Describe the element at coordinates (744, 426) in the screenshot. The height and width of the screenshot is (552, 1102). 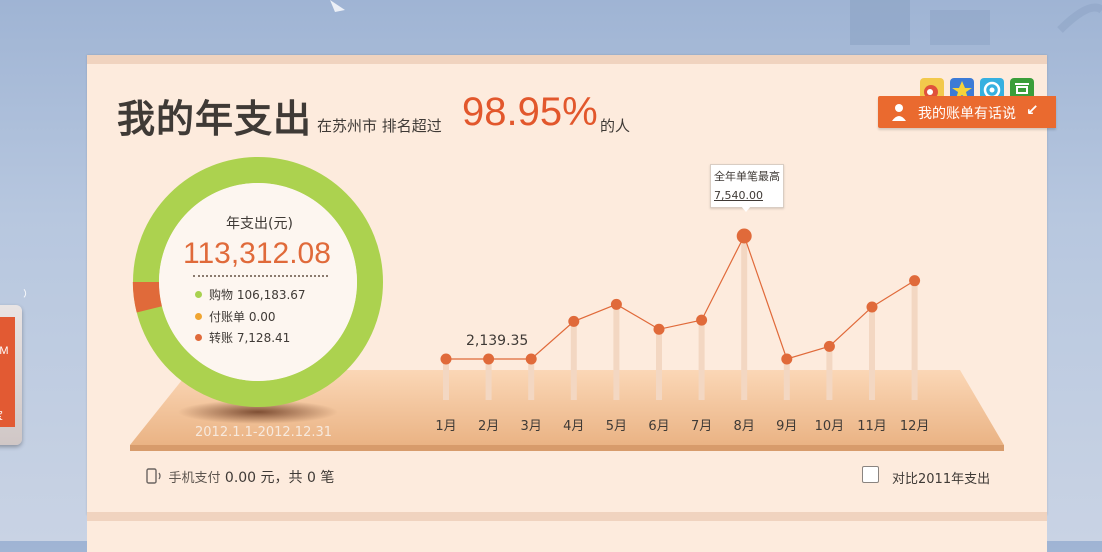
I see `month-label-8: 8月` at that location.